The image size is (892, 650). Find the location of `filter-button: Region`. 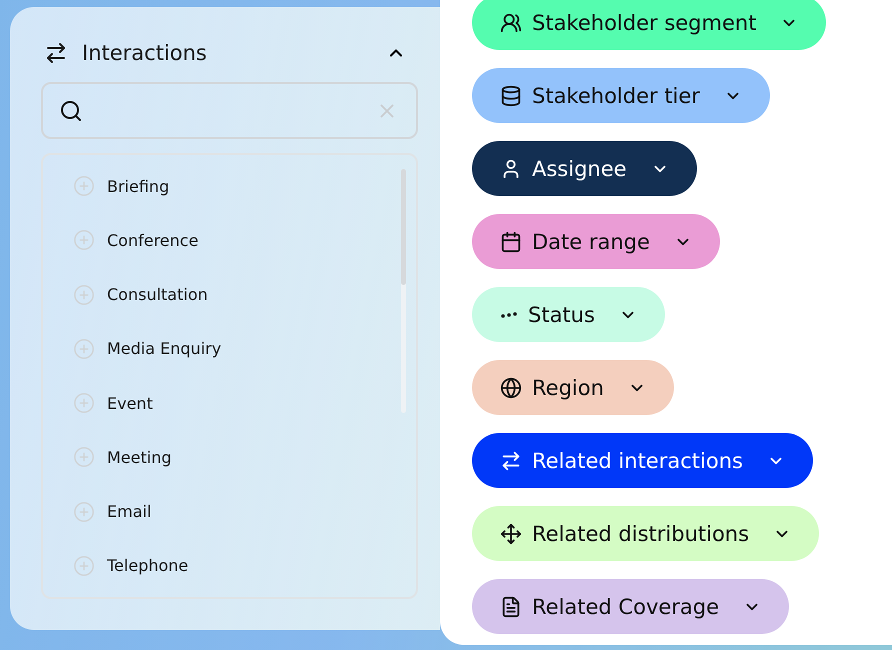

filter-button: Region is located at coordinates (573, 387).